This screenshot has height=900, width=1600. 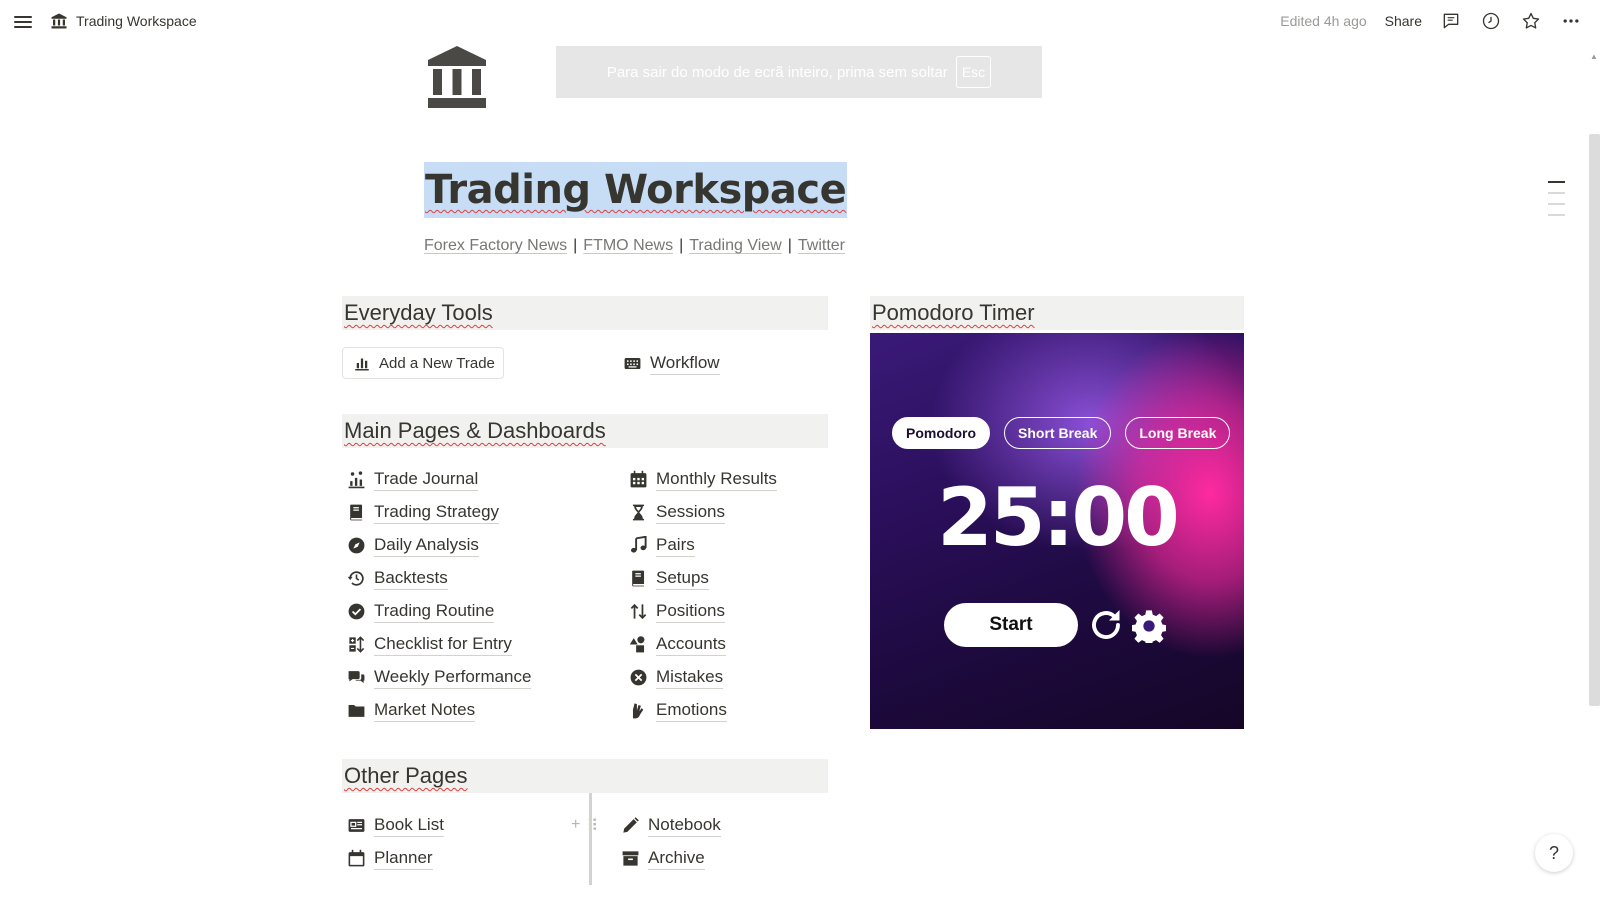 I want to click on tab-long-break: Long Break, so click(x=1178, y=433).